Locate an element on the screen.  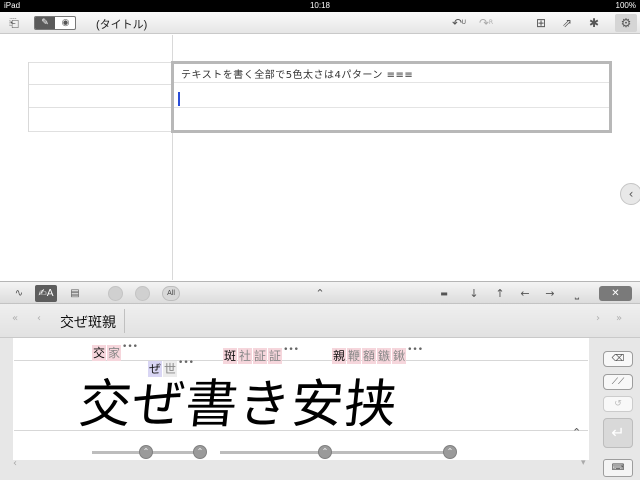
redo-button: ↷ R is located at coordinates (484, 23).